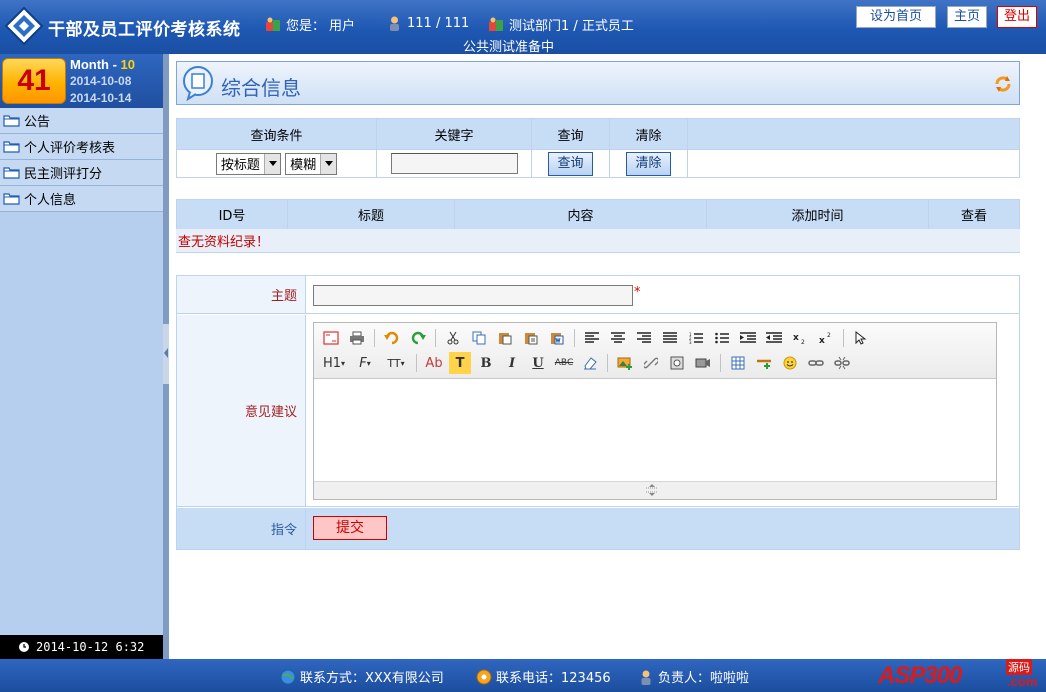 This screenshot has height=692, width=1046. I want to click on insert-image-icon, so click(625, 363).